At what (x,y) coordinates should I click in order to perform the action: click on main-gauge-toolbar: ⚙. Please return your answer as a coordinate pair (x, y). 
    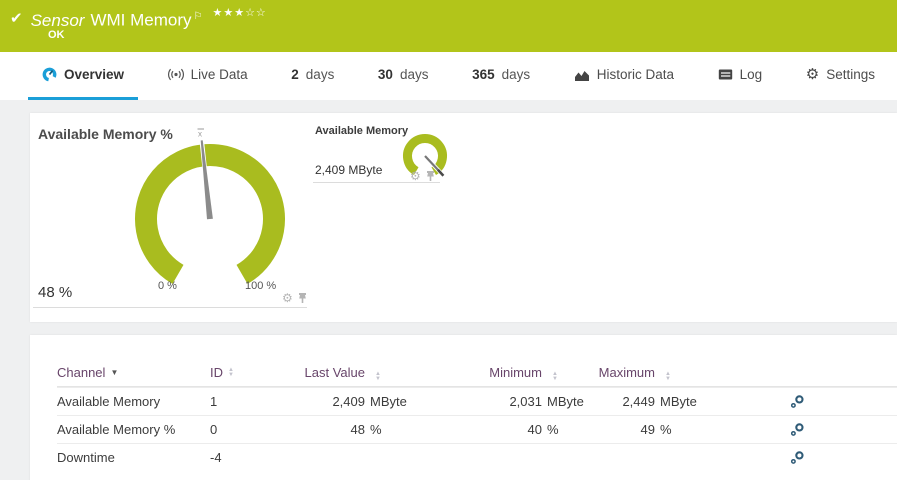
    Looking at the image, I should click on (295, 298).